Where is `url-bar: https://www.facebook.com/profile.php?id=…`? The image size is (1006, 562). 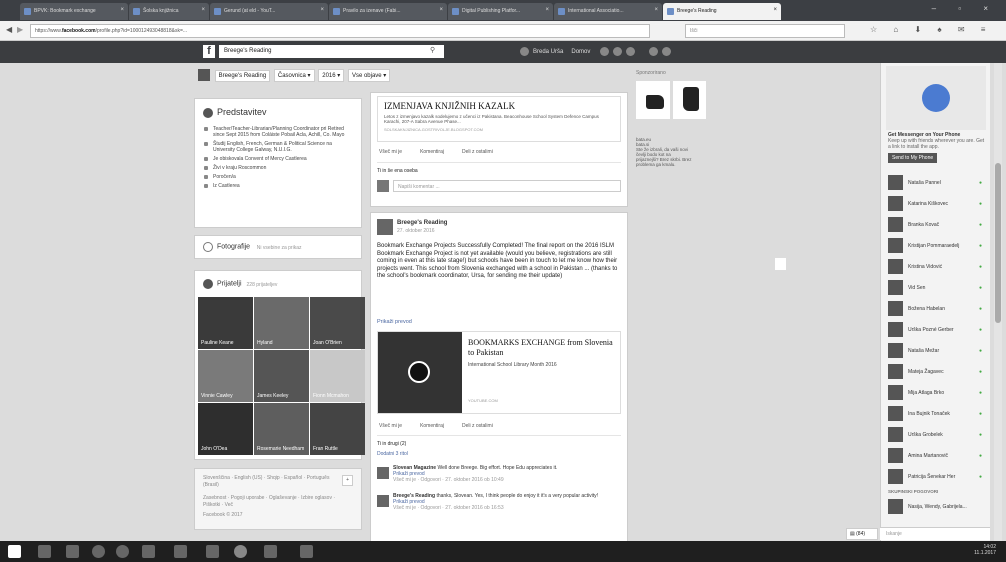 url-bar: https://www.facebook.com/profile.php?id=… is located at coordinates (340, 31).